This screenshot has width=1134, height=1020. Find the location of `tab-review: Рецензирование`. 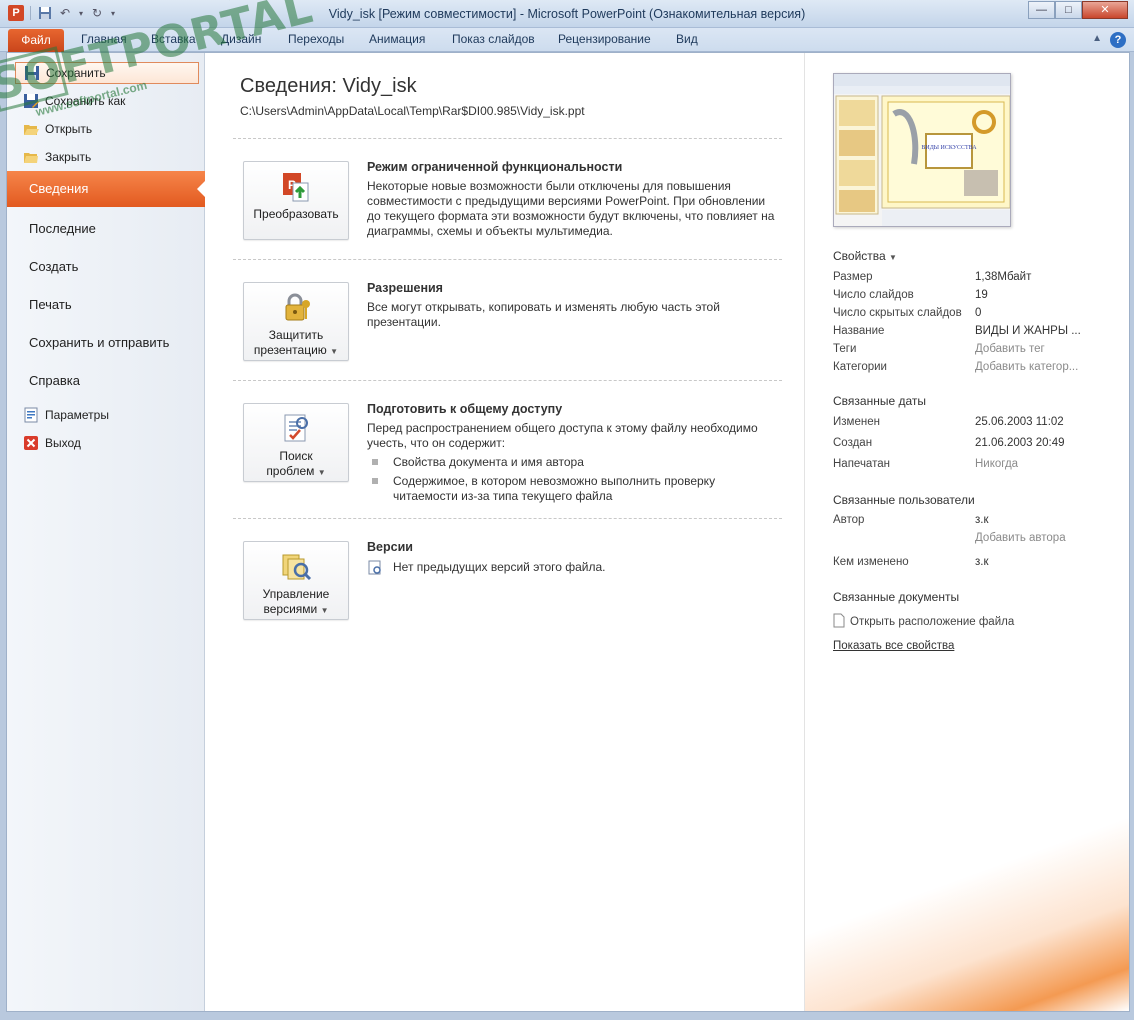

tab-review: Рецензирование is located at coordinates (604, 41).